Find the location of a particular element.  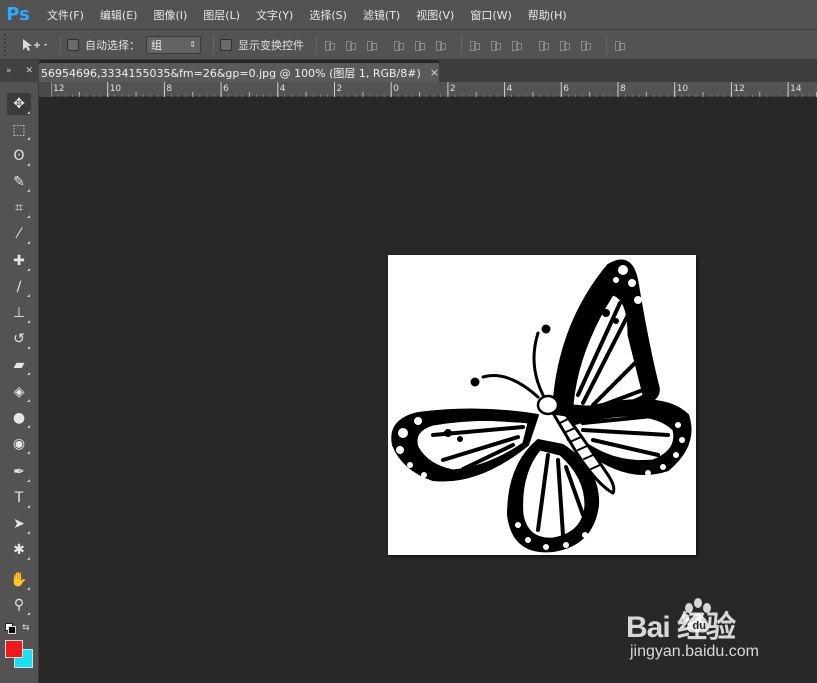

move-tool-icon is located at coordinates (35, 44).